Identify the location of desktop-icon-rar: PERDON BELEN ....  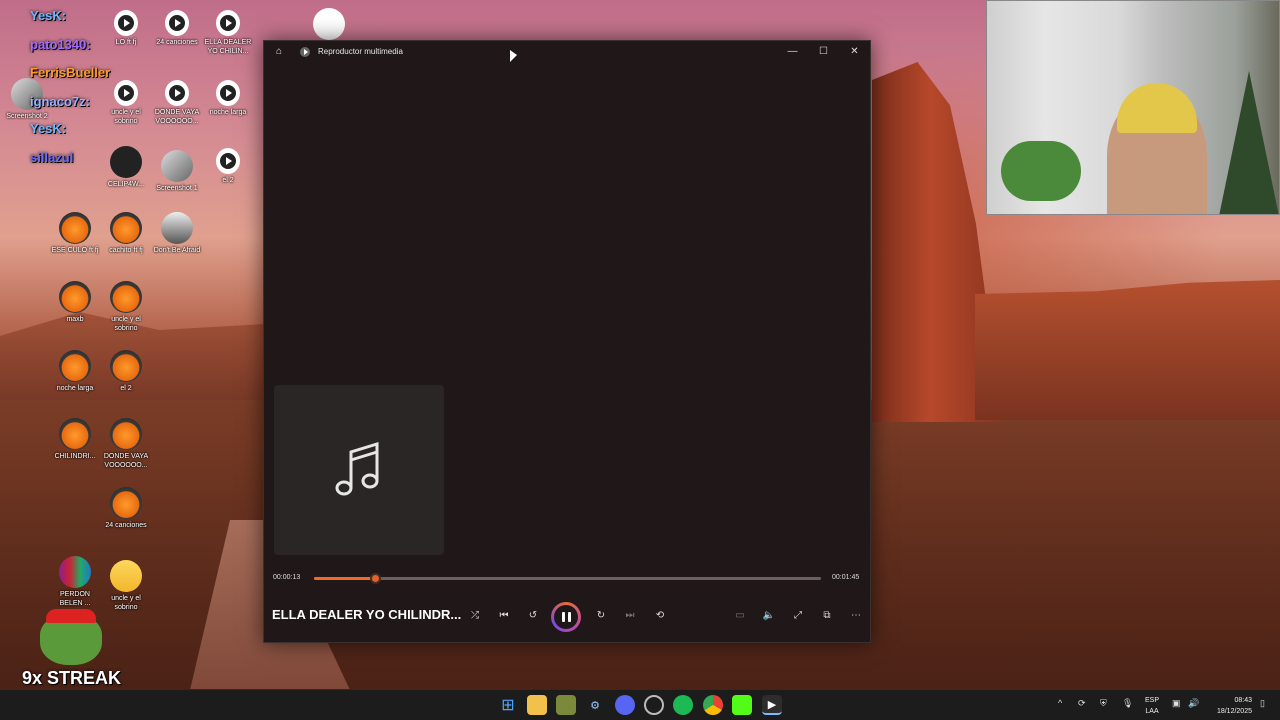
(75, 582).